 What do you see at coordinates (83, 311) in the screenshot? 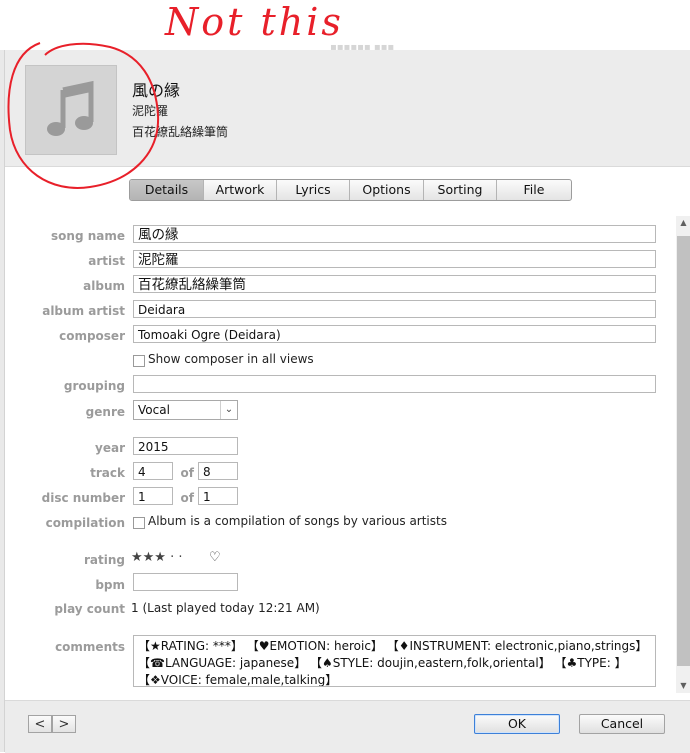
I see `album-artist-label: album artist` at bounding box center [83, 311].